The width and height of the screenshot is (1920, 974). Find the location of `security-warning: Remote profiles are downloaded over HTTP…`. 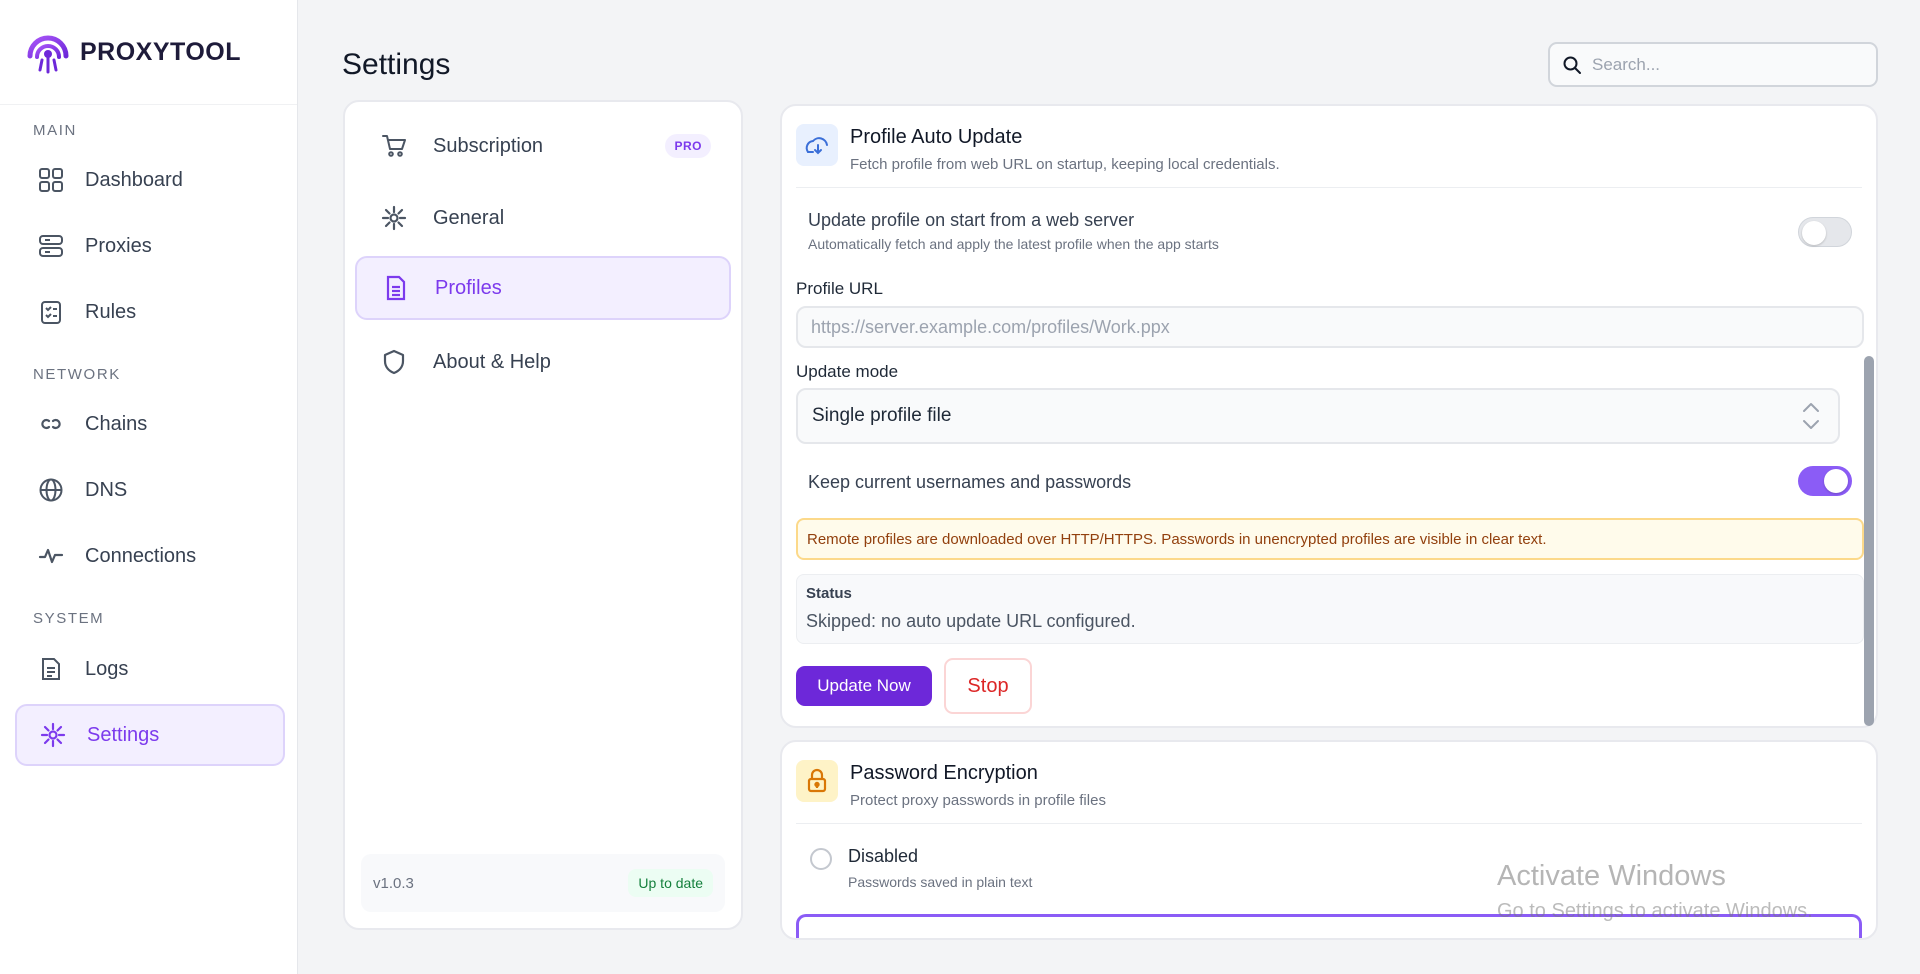

security-warning: Remote profiles are downloaded over HTTP… is located at coordinates (1330, 539).